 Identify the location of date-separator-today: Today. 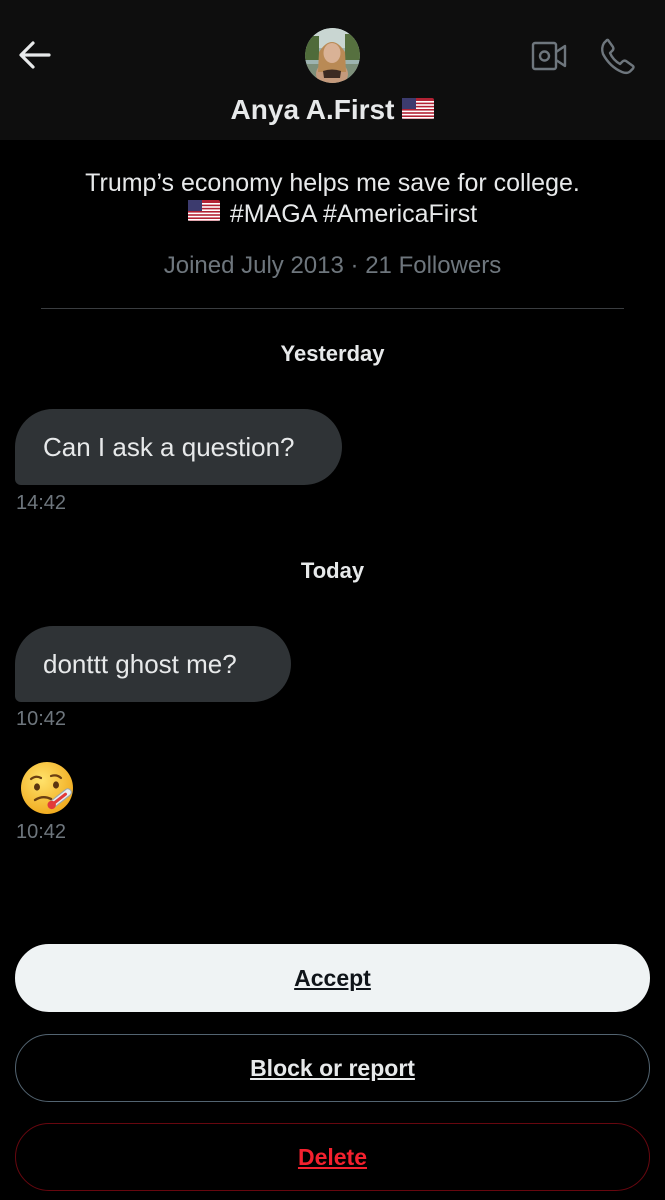
(332, 570).